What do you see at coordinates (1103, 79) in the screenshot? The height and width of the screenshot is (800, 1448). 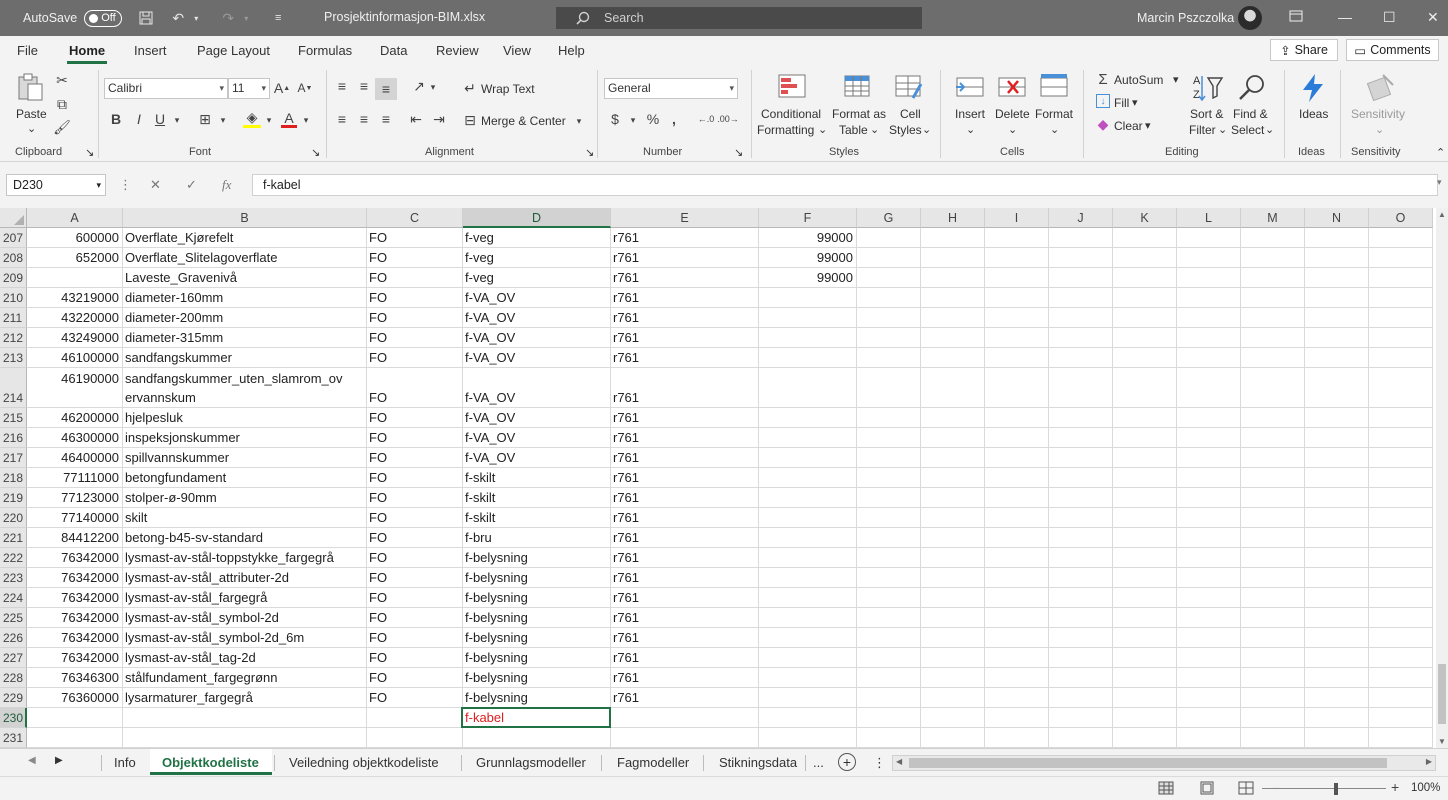 I see `autosum-icon: Σ` at bounding box center [1103, 79].